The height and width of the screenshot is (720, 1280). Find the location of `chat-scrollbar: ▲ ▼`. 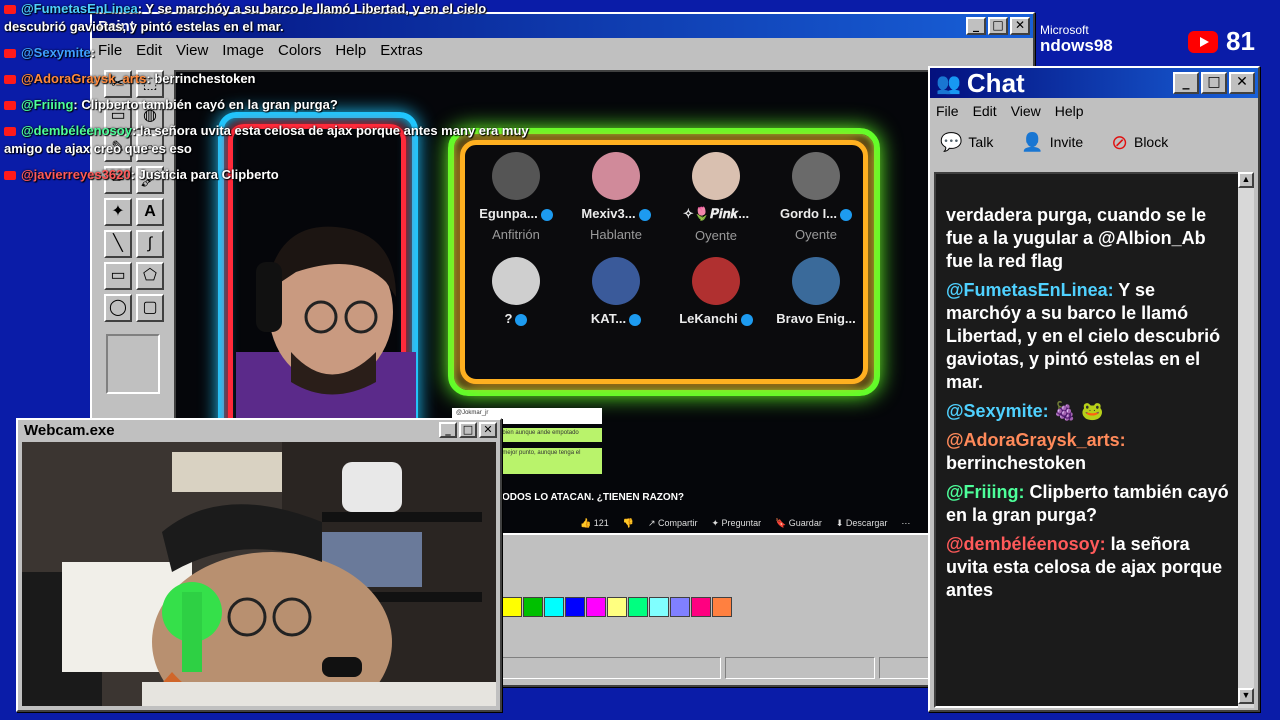

chat-scrollbar: ▲ ▼ is located at coordinates (1246, 440).